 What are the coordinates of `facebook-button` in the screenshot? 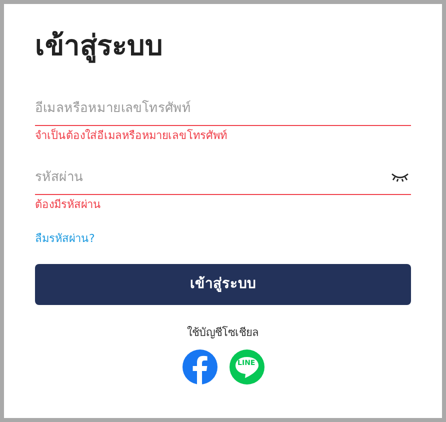 It's located at (200, 367).